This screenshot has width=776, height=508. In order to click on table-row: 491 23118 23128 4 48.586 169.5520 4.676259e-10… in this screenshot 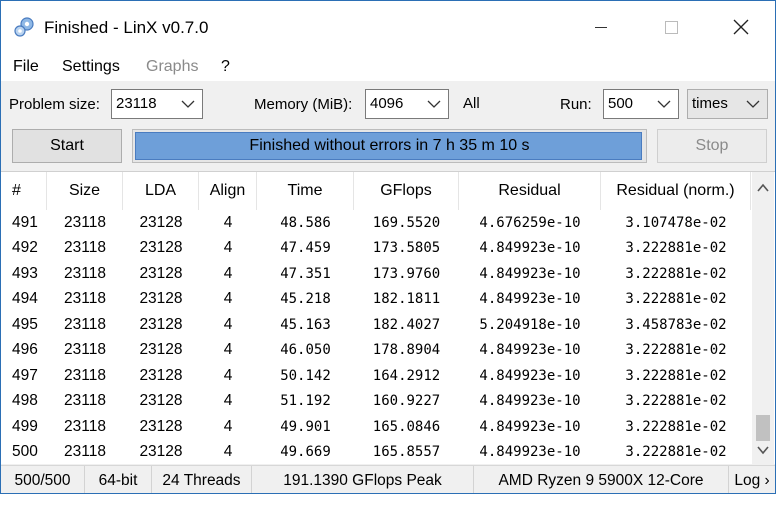, I will do `click(376, 223)`.